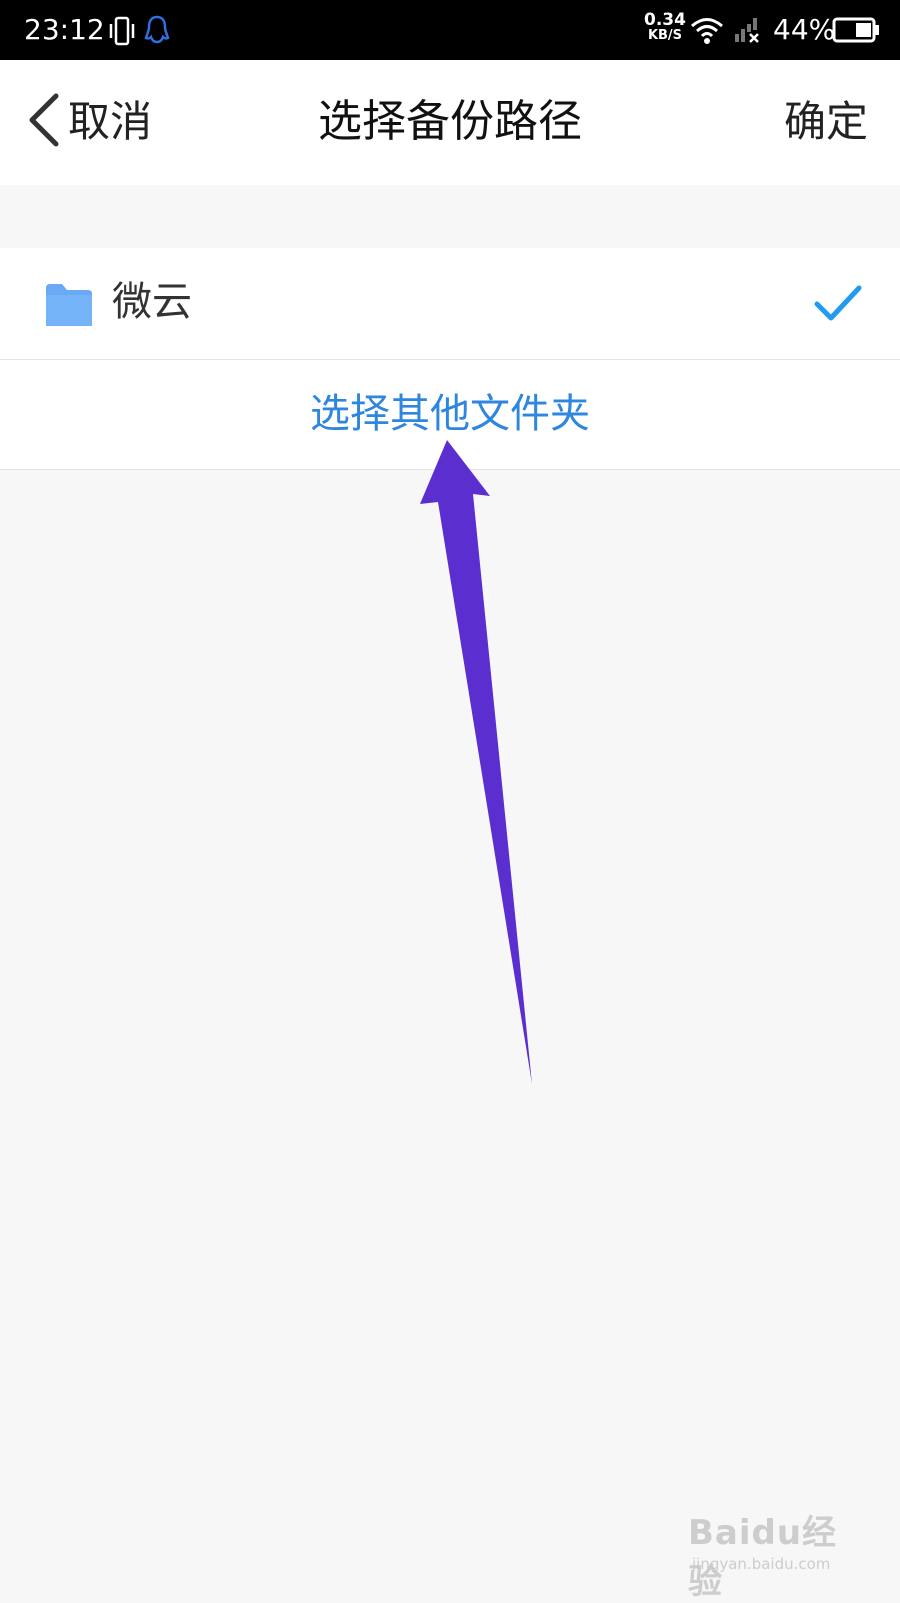 The image size is (900, 1603). Describe the element at coordinates (761, 1564) in the screenshot. I see `watermark-sub: jingyan.baidu.com` at that location.